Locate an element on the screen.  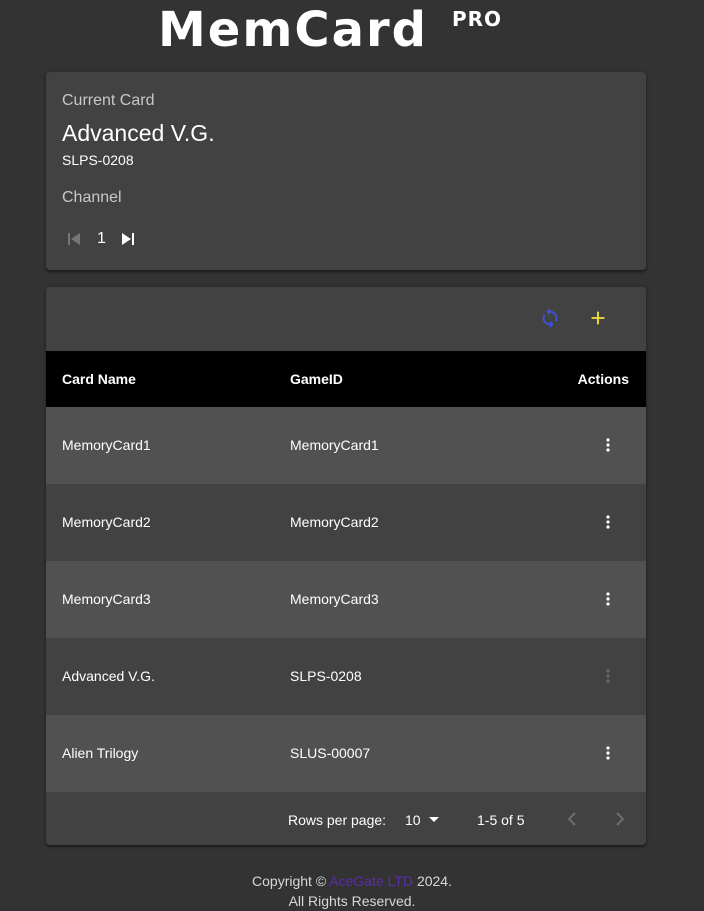
current-card-game-id: SLPS-0208 is located at coordinates (98, 160).